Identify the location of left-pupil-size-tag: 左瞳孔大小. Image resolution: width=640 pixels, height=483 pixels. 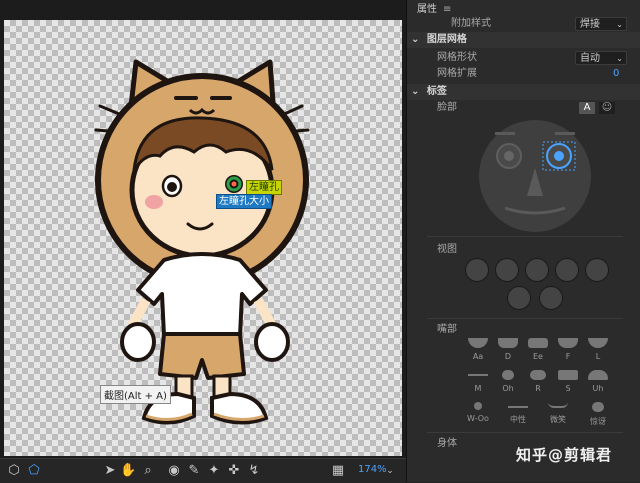
(244, 201).